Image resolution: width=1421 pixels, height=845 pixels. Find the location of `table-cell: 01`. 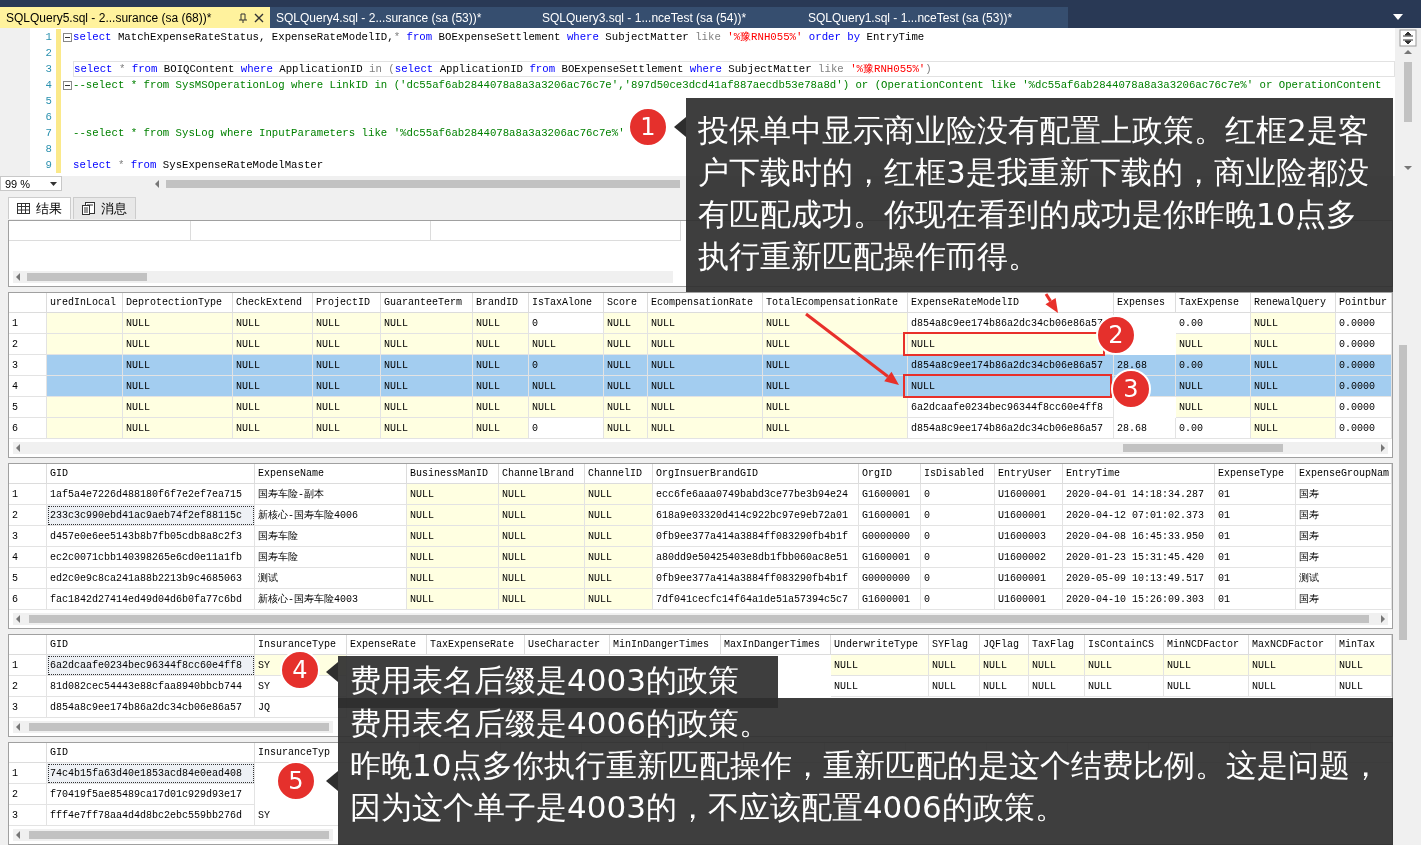

table-cell: 01 is located at coordinates (1255, 599).